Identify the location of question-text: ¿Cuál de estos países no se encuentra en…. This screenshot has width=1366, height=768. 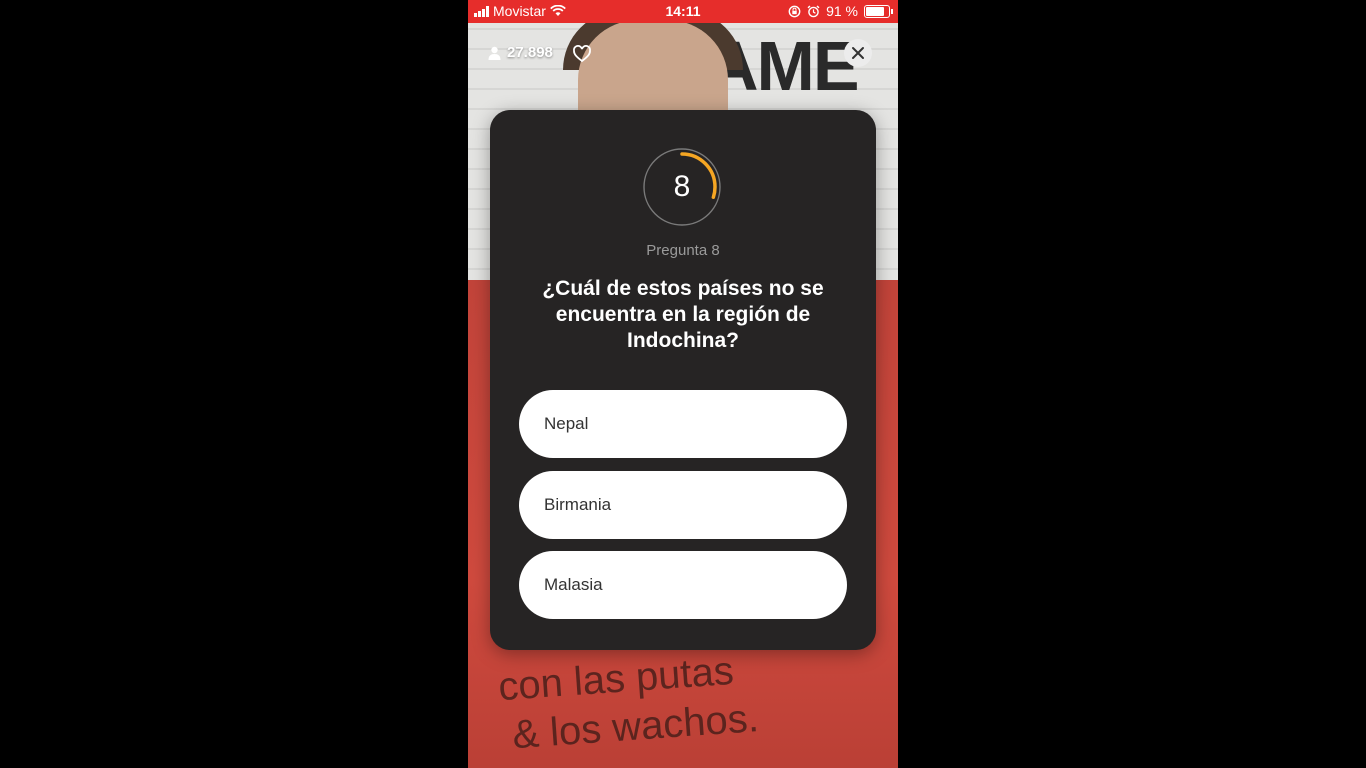
(683, 314).